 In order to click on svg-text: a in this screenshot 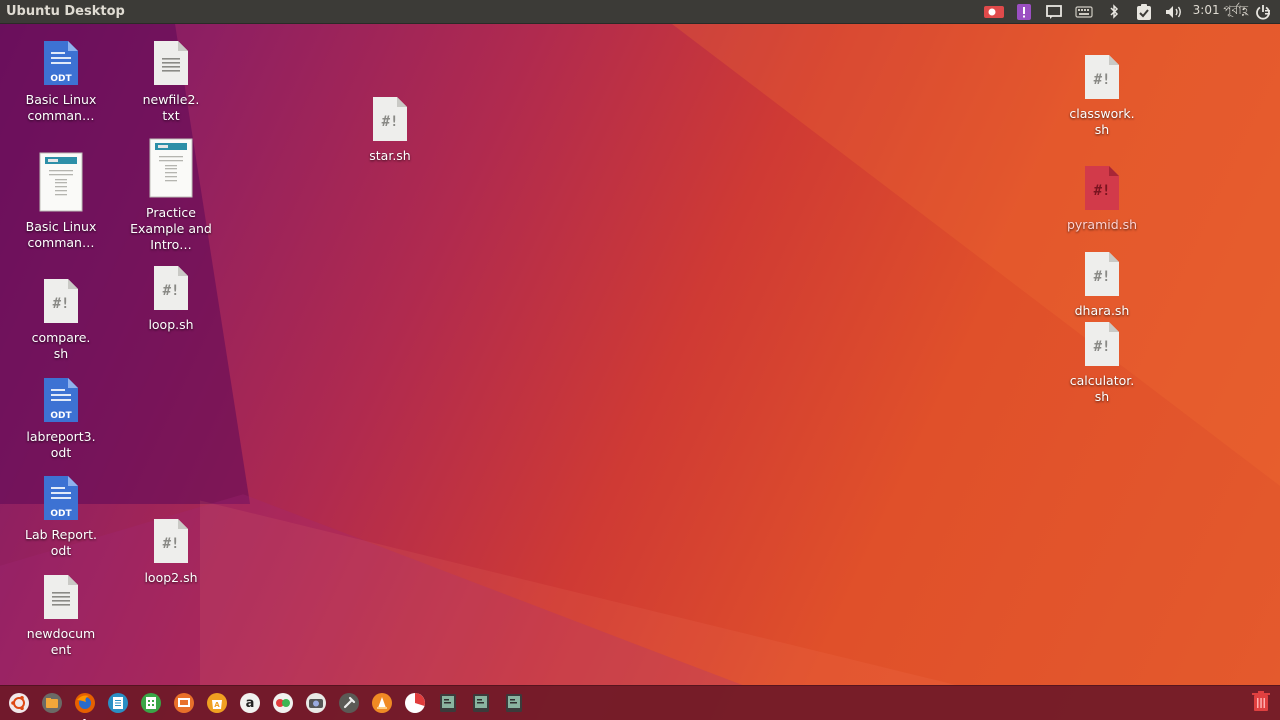, I will do `click(249, 703)`.